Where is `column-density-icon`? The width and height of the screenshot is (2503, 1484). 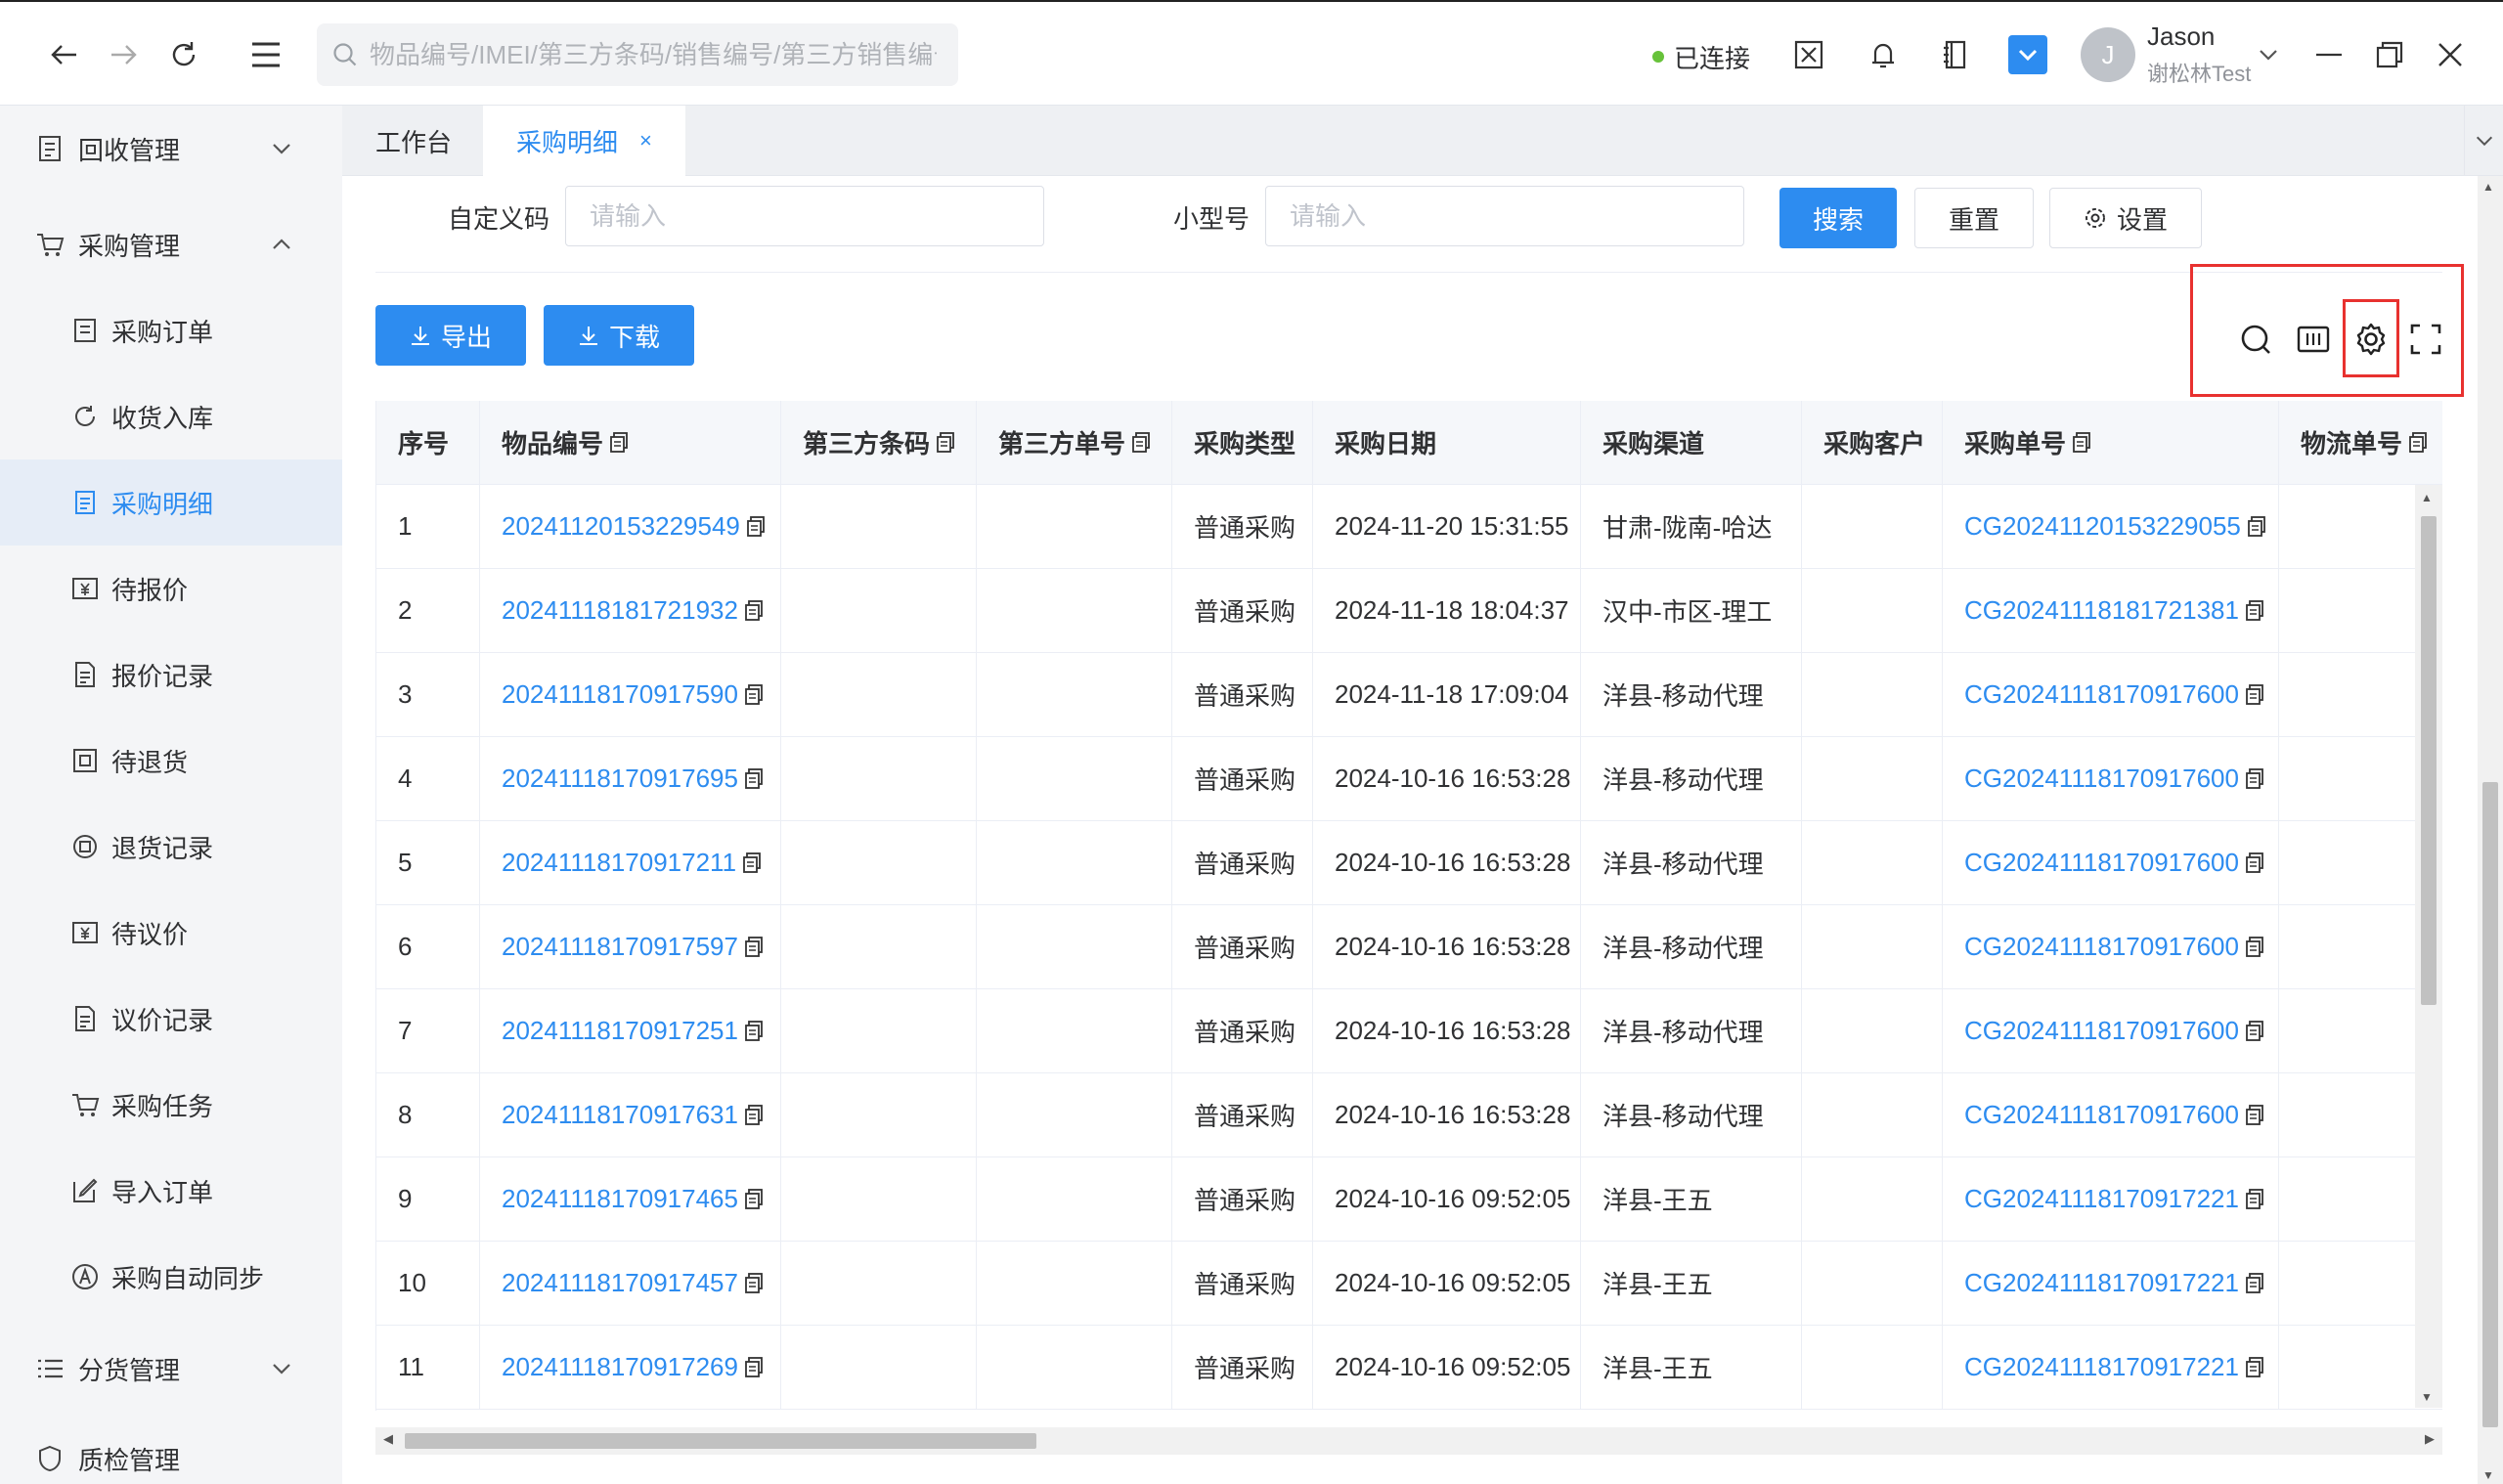 column-density-icon is located at coordinates (2313, 339).